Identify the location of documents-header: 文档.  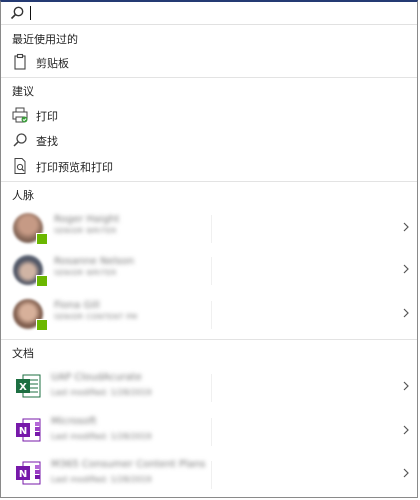
(23, 353).